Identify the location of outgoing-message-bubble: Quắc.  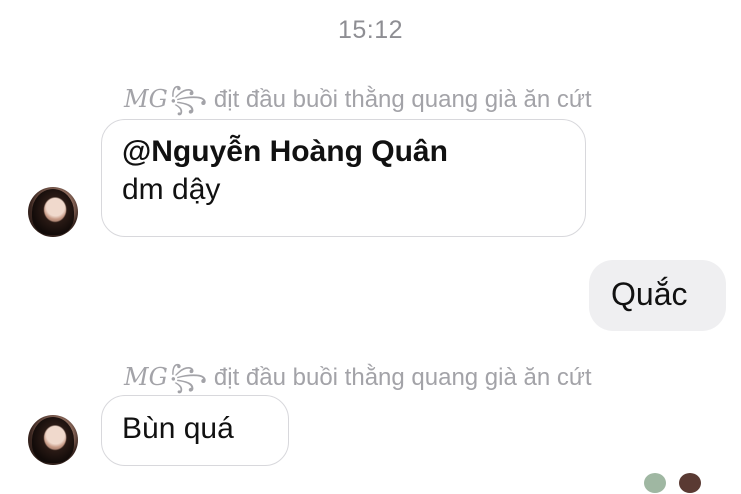
(657, 295).